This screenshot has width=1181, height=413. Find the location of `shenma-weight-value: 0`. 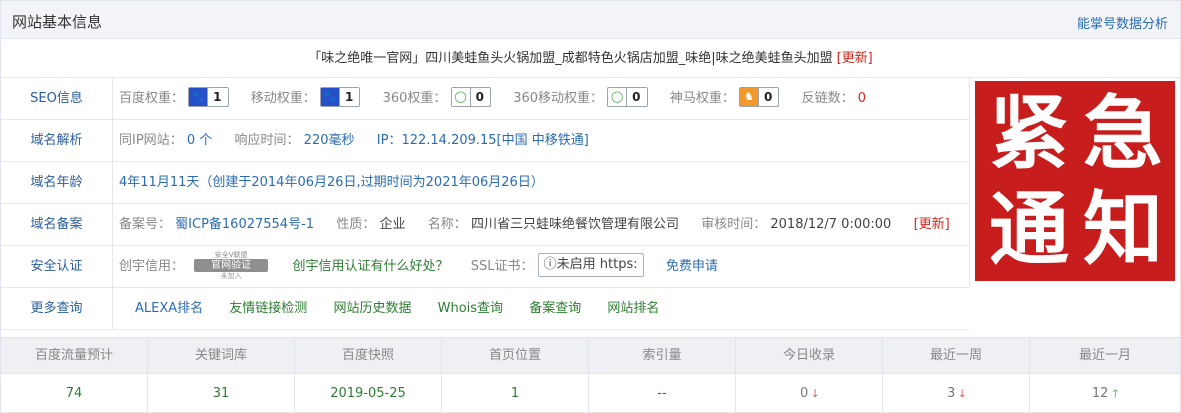

shenma-weight-value: 0 is located at coordinates (767, 97).